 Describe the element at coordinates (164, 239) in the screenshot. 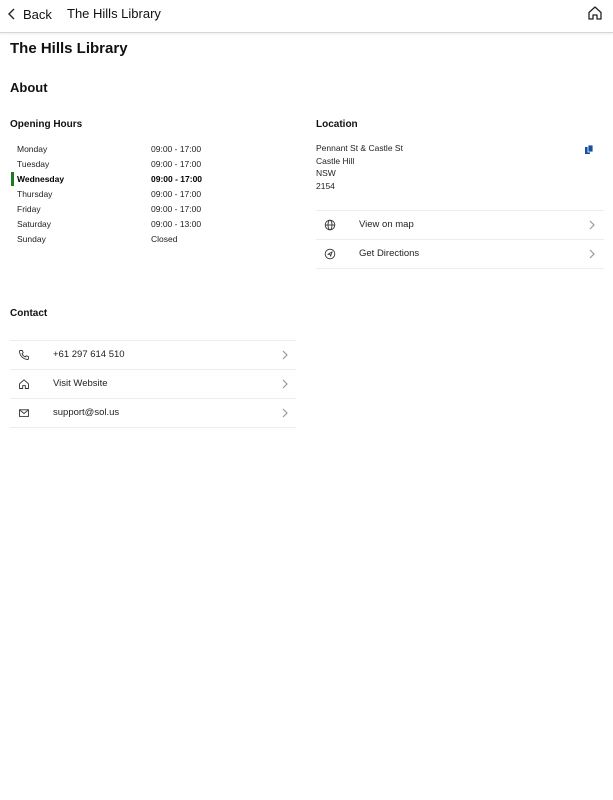

I see `hours-time: Closed` at that location.